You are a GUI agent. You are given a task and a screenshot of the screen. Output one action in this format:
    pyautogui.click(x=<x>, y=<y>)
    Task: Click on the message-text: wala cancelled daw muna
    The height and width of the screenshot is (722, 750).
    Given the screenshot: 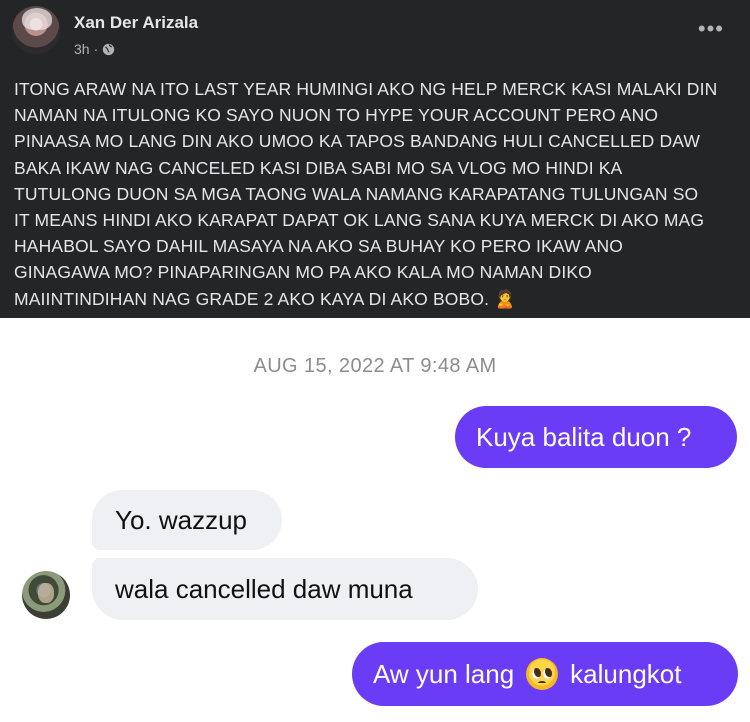 What is the action you would take?
    pyautogui.click(x=264, y=589)
    